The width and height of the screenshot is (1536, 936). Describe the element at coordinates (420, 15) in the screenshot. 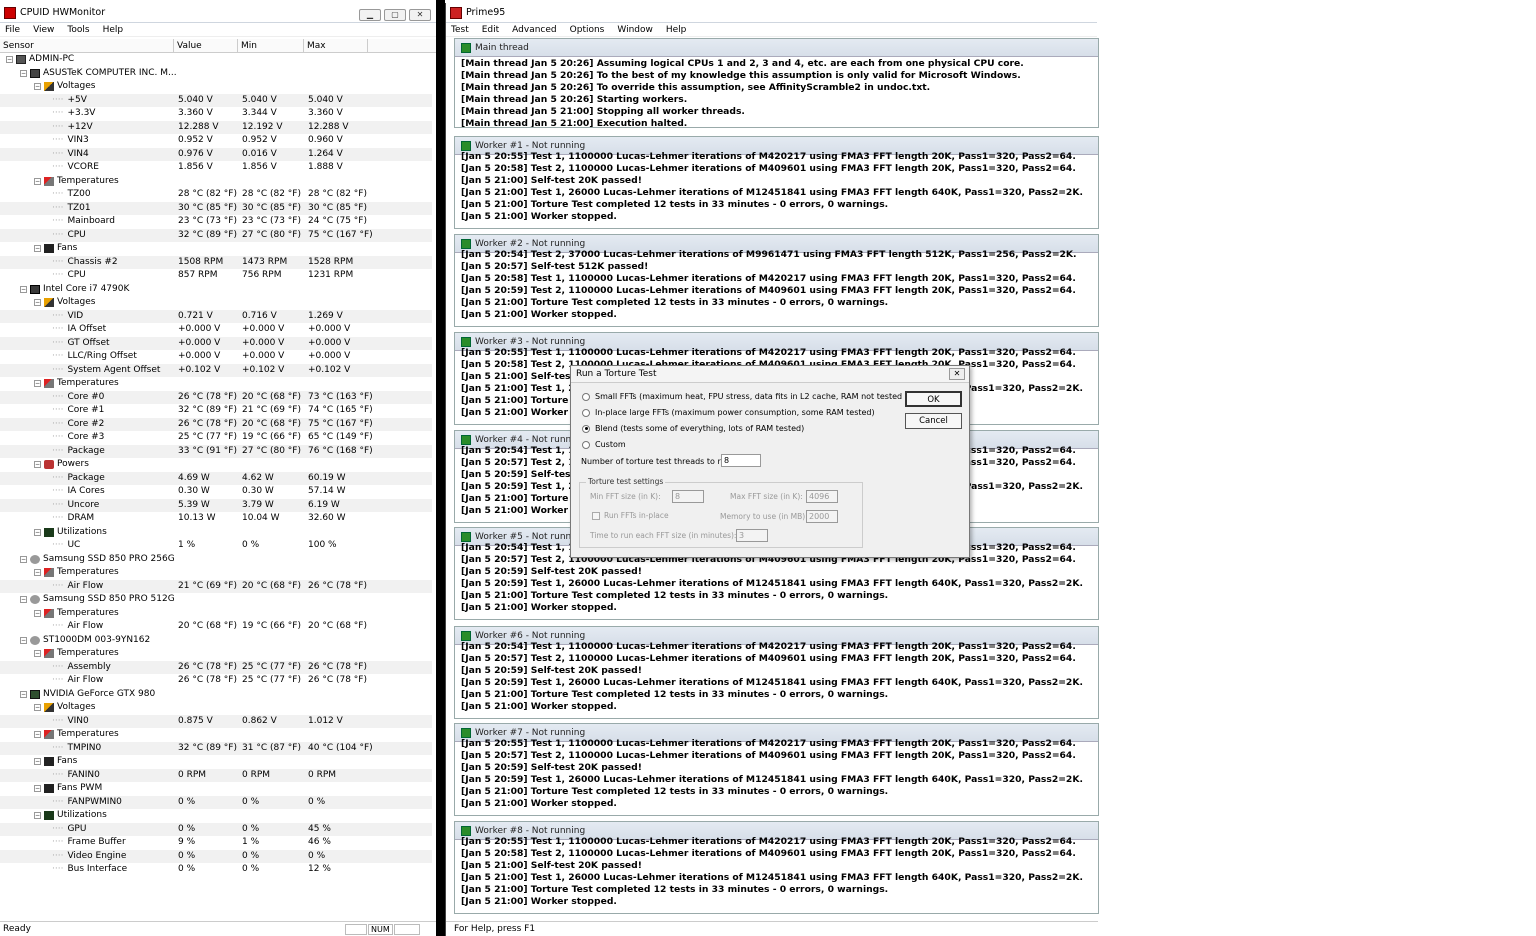

I see `close-icon: ✕` at that location.